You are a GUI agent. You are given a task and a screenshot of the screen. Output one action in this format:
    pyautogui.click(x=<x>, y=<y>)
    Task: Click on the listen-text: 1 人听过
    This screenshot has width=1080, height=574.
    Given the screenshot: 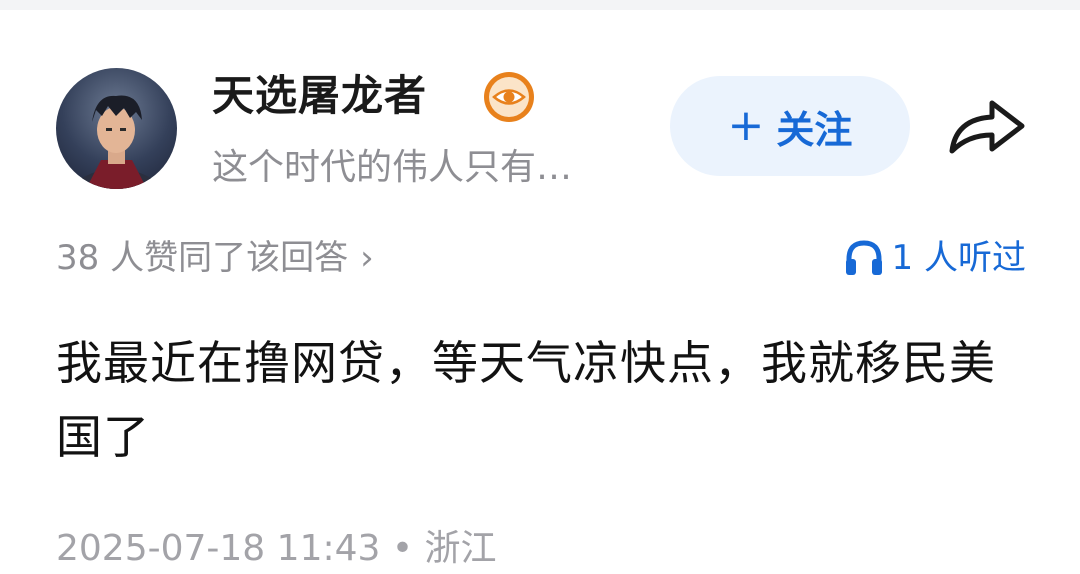 What is the action you would take?
    pyautogui.click(x=958, y=258)
    